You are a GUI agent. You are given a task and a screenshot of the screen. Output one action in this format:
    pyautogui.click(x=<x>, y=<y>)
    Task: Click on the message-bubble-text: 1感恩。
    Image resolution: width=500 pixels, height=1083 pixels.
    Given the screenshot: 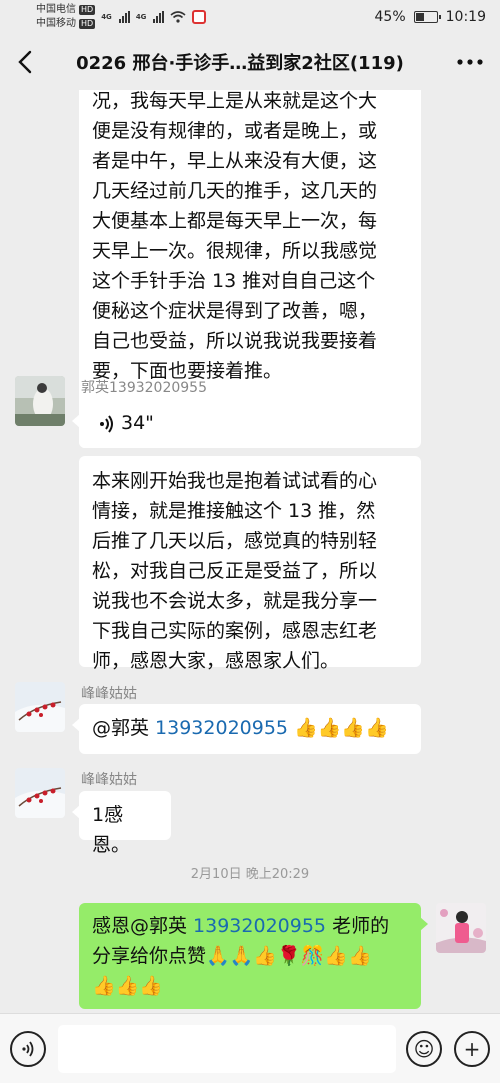 What is the action you would take?
    pyautogui.click(x=121, y=823)
    